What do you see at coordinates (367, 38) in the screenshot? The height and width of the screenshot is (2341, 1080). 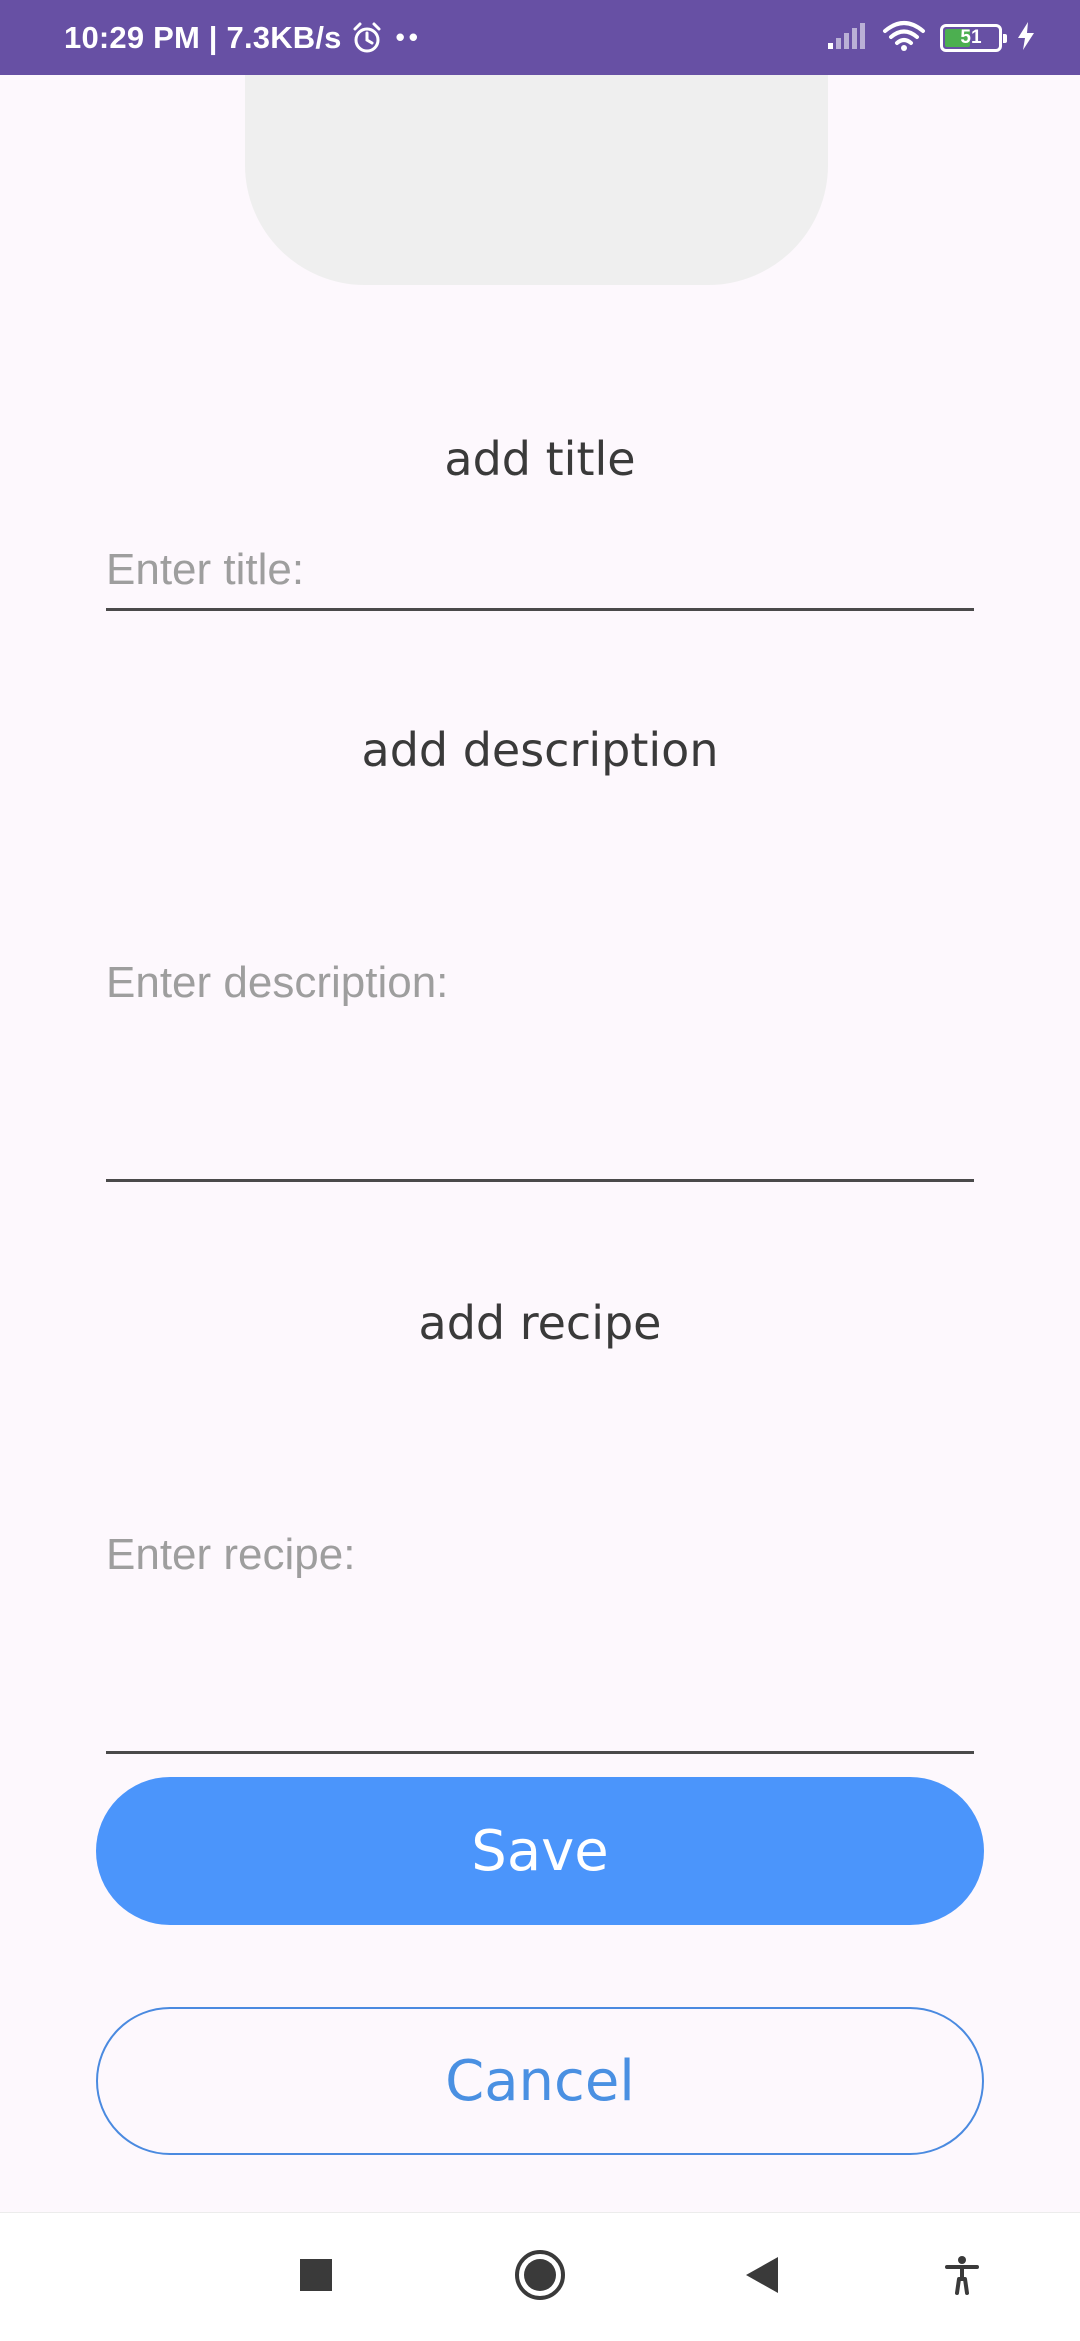 I see `alarm-icon` at bounding box center [367, 38].